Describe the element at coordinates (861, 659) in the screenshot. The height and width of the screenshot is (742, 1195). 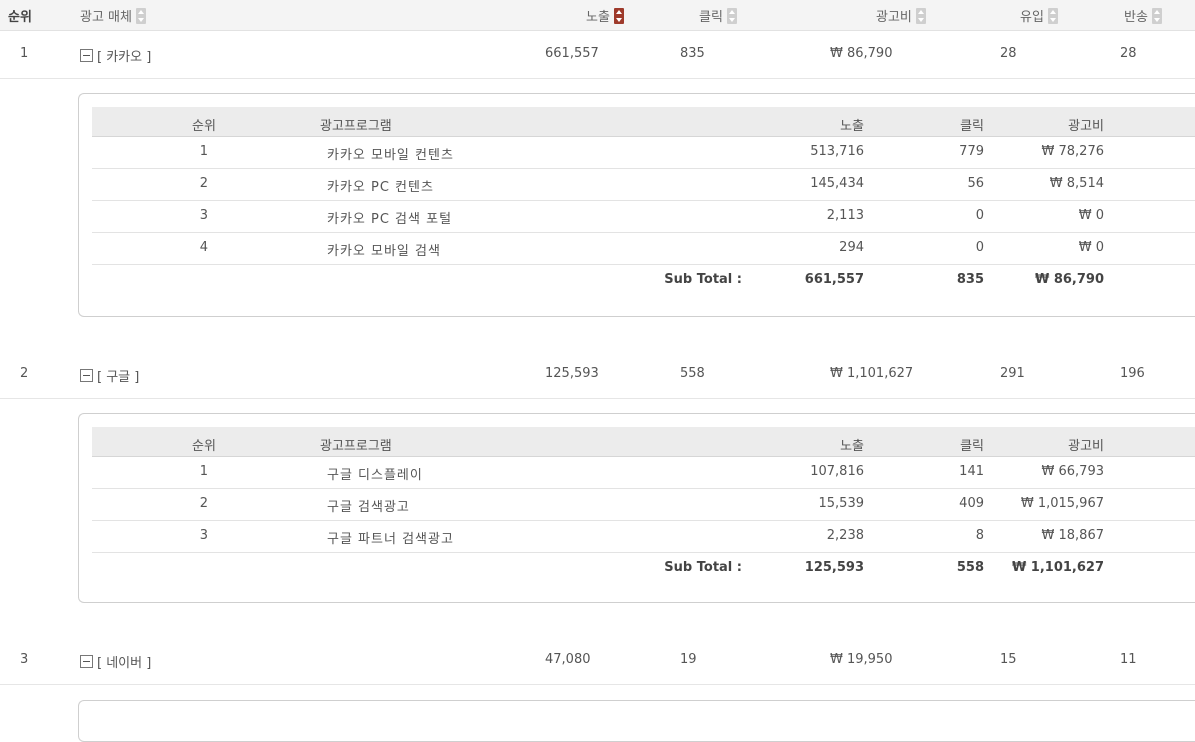
I see `row-cost: ₩ 19,950` at that location.